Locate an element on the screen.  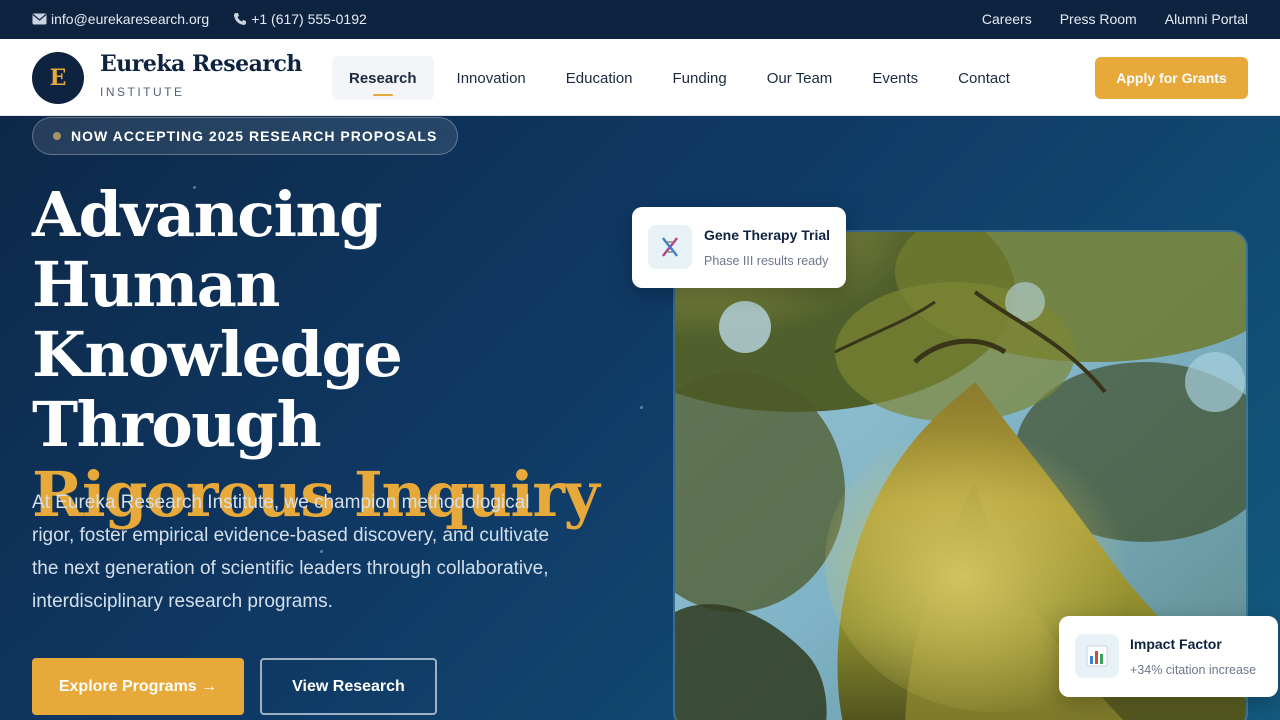
status-dot-icon is located at coordinates (57, 136).